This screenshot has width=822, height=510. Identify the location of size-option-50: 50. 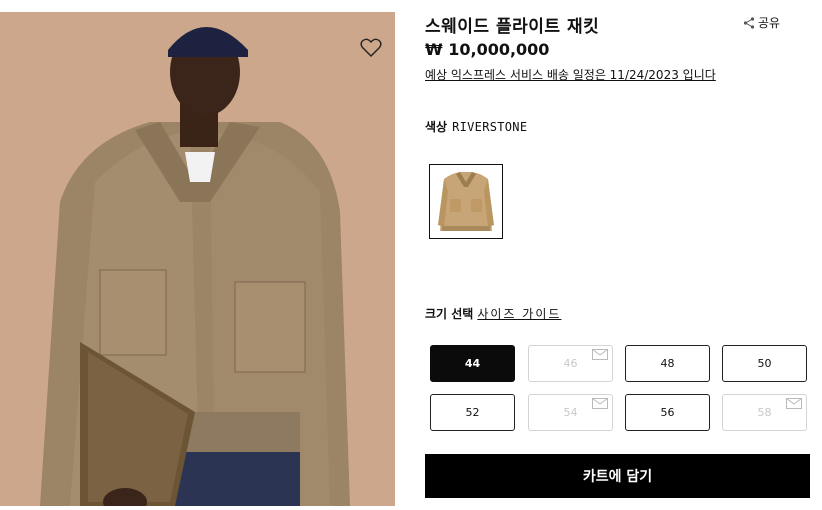
(764, 363).